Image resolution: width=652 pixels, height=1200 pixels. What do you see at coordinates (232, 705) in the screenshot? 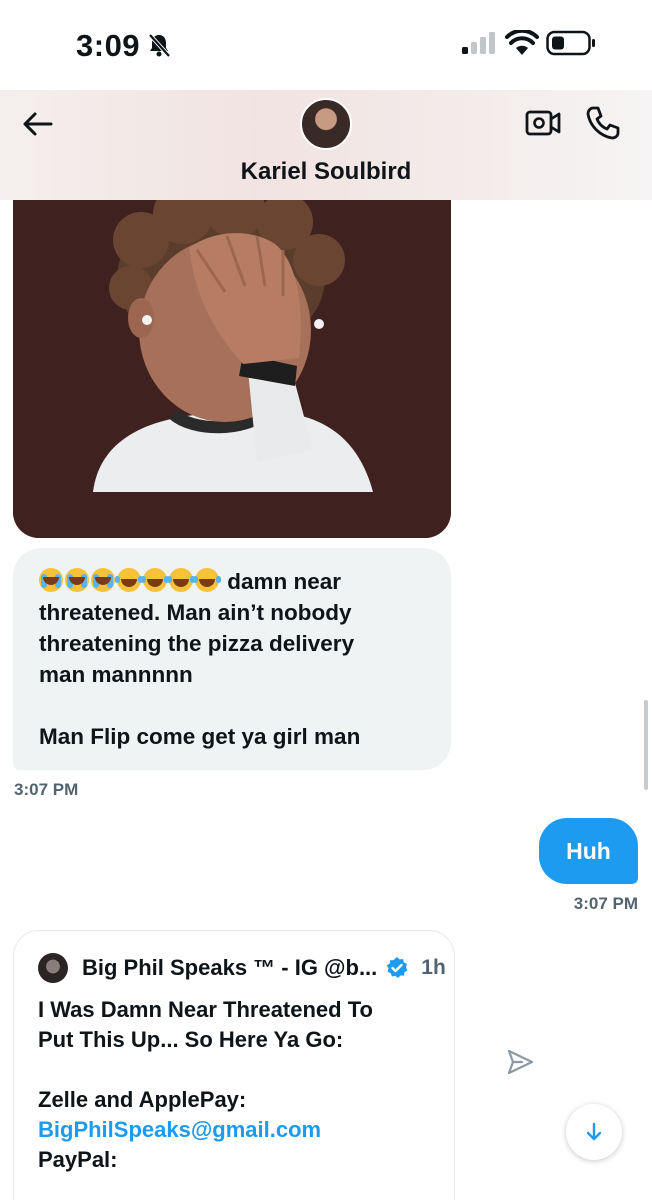
I see `message-spacer` at bounding box center [232, 705].